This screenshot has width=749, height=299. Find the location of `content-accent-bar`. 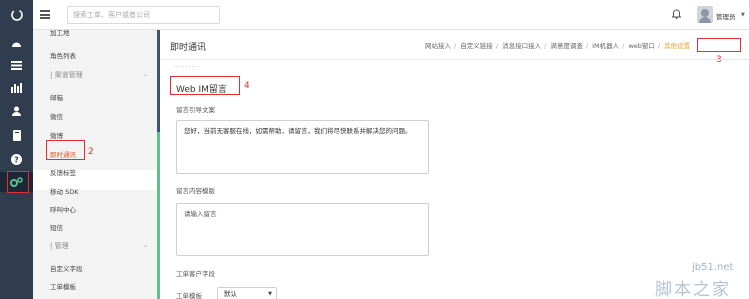

content-accent-bar is located at coordinates (158, 215).